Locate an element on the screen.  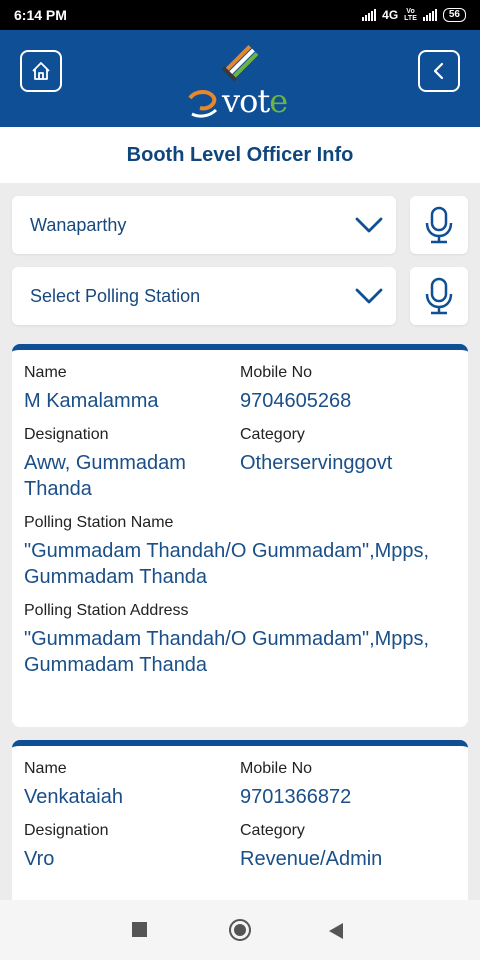
chevron-left-icon is located at coordinates (438, 71).